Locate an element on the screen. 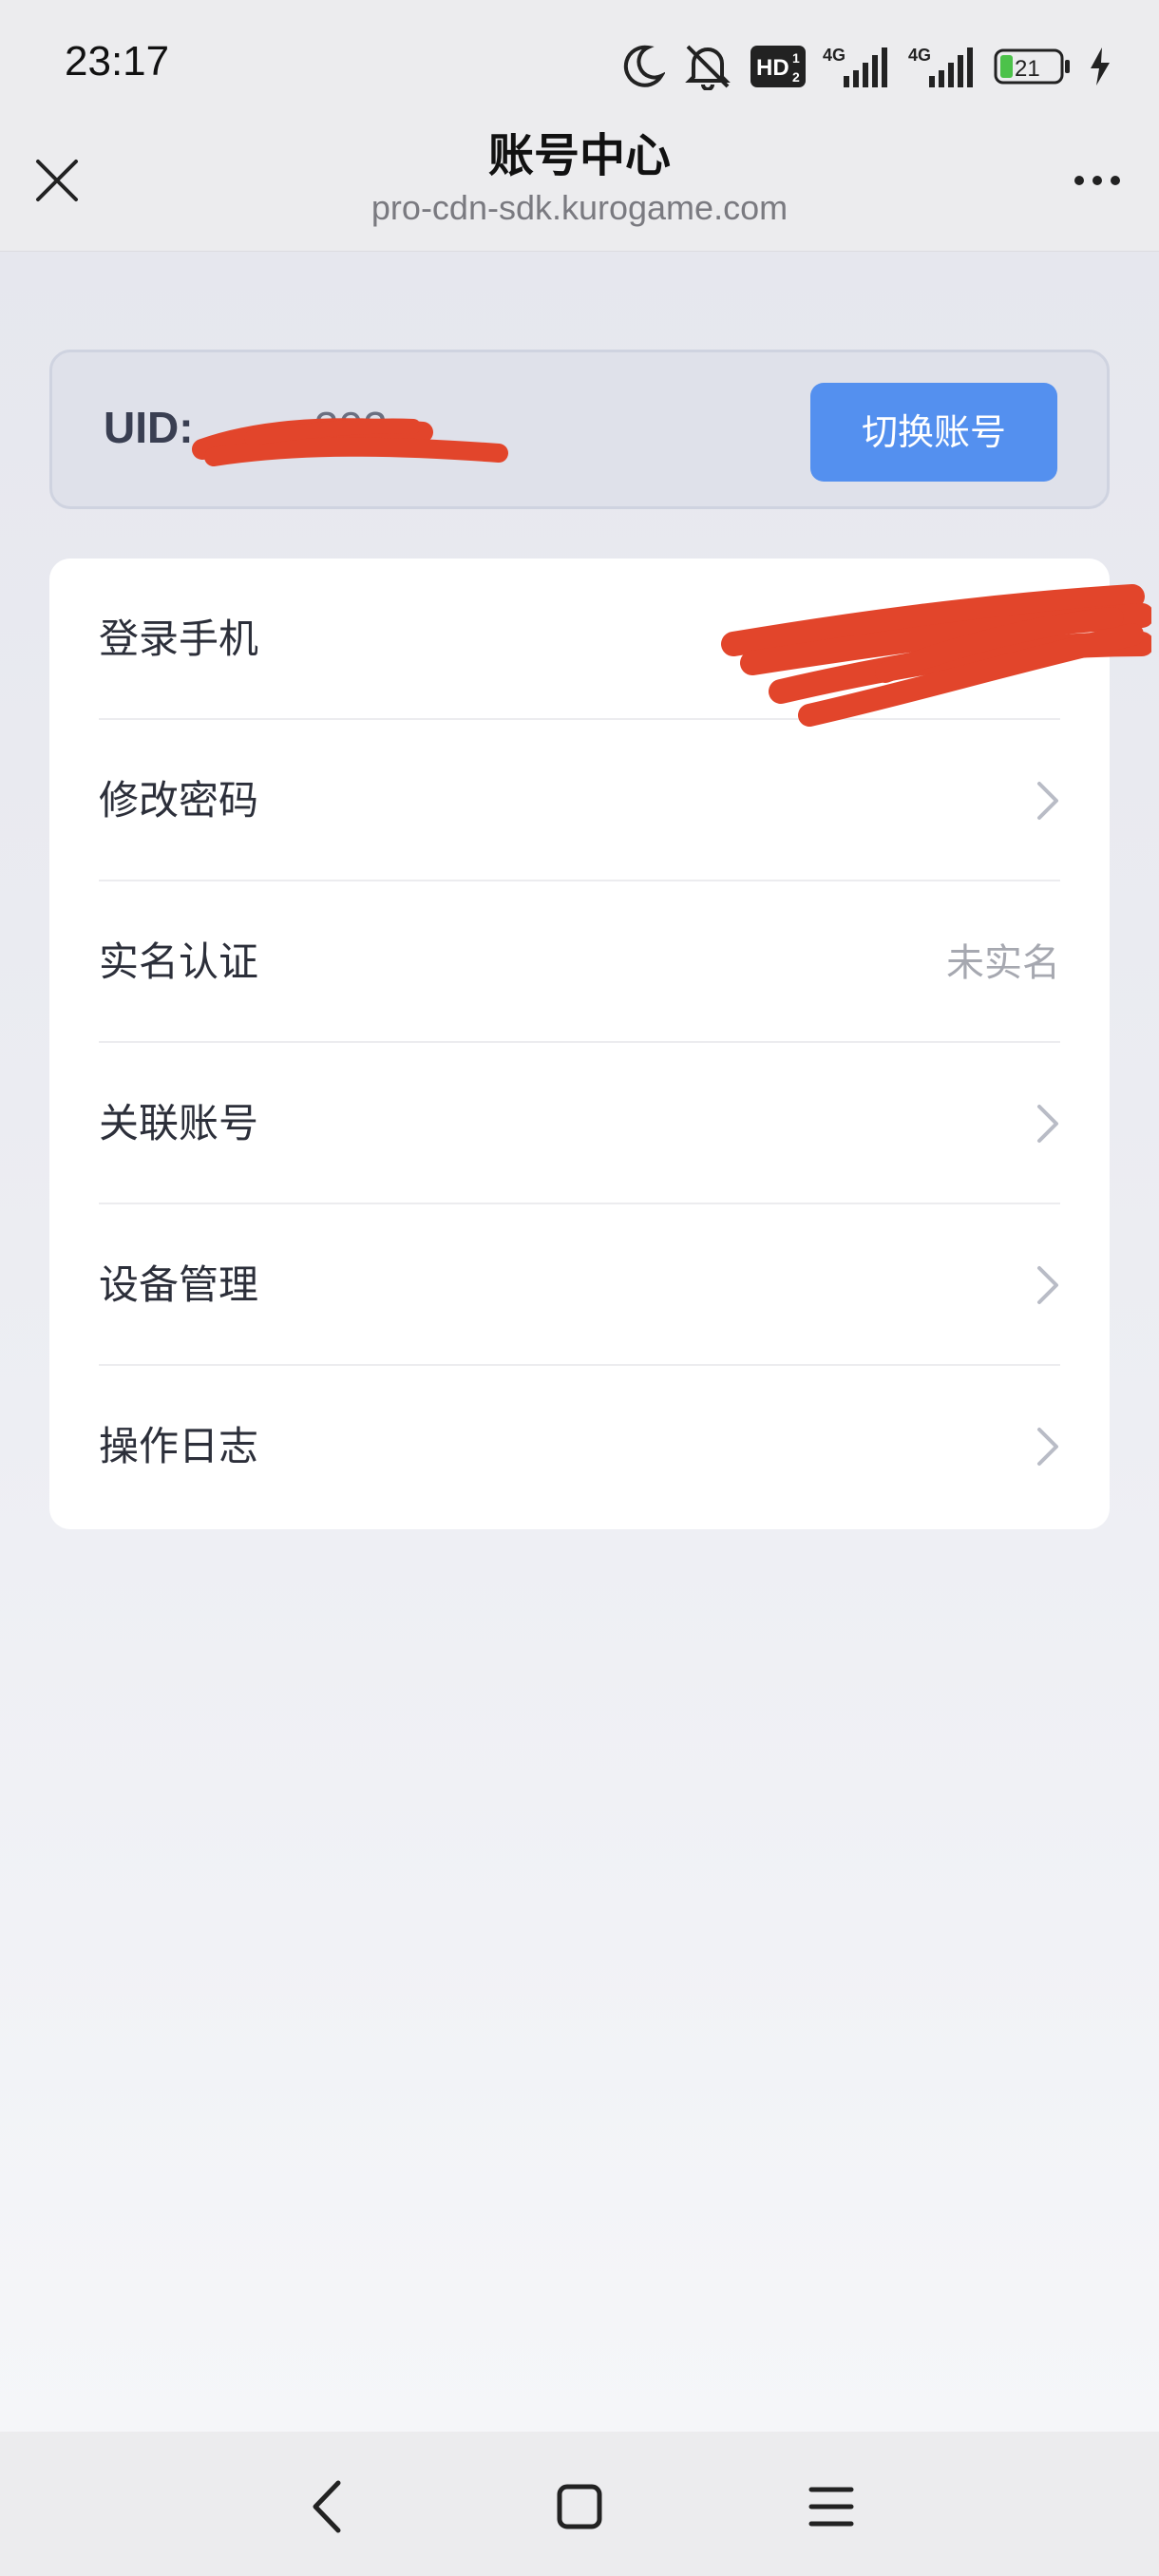  menu-item-label: 关联账号 is located at coordinates (179, 1123).